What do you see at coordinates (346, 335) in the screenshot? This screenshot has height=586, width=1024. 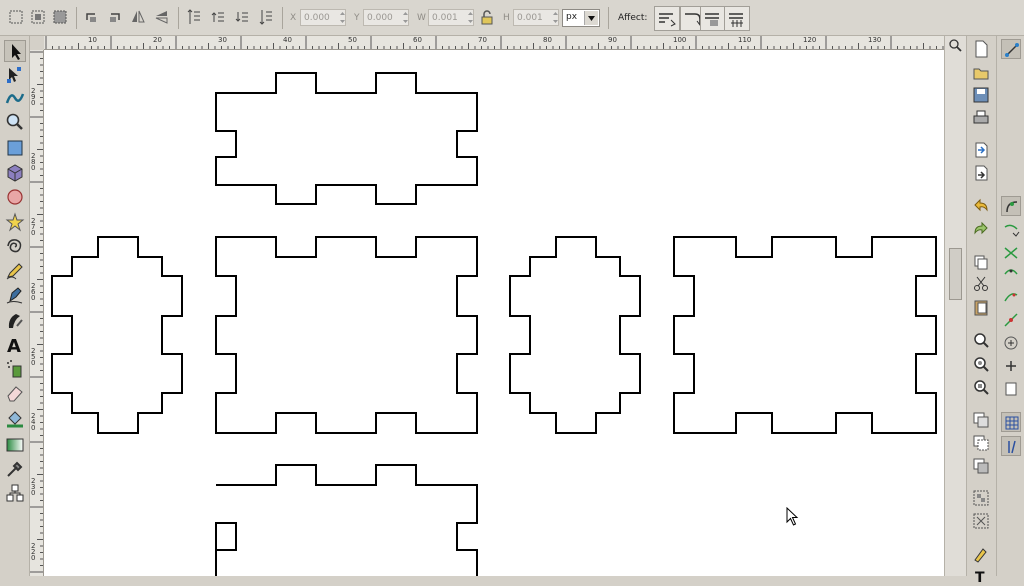 I see `box-front-panel` at bounding box center [346, 335].